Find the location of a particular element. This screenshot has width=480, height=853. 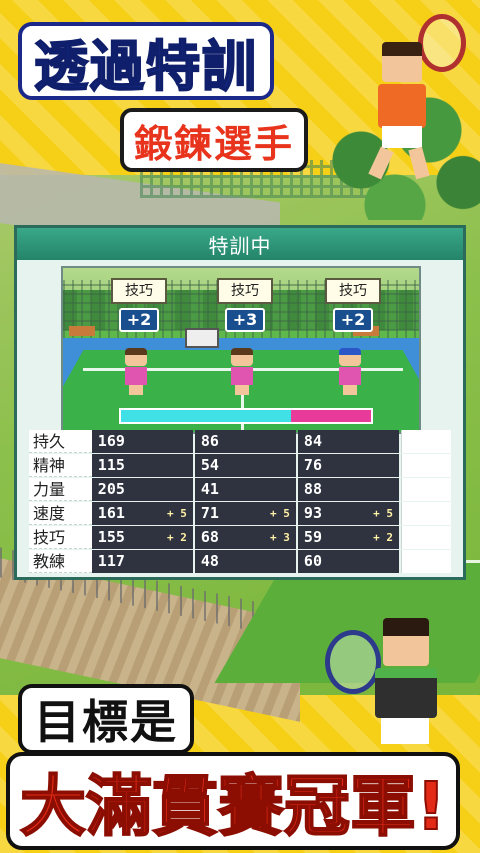

stat-cell: 59 + 2 is located at coordinates (348, 537).